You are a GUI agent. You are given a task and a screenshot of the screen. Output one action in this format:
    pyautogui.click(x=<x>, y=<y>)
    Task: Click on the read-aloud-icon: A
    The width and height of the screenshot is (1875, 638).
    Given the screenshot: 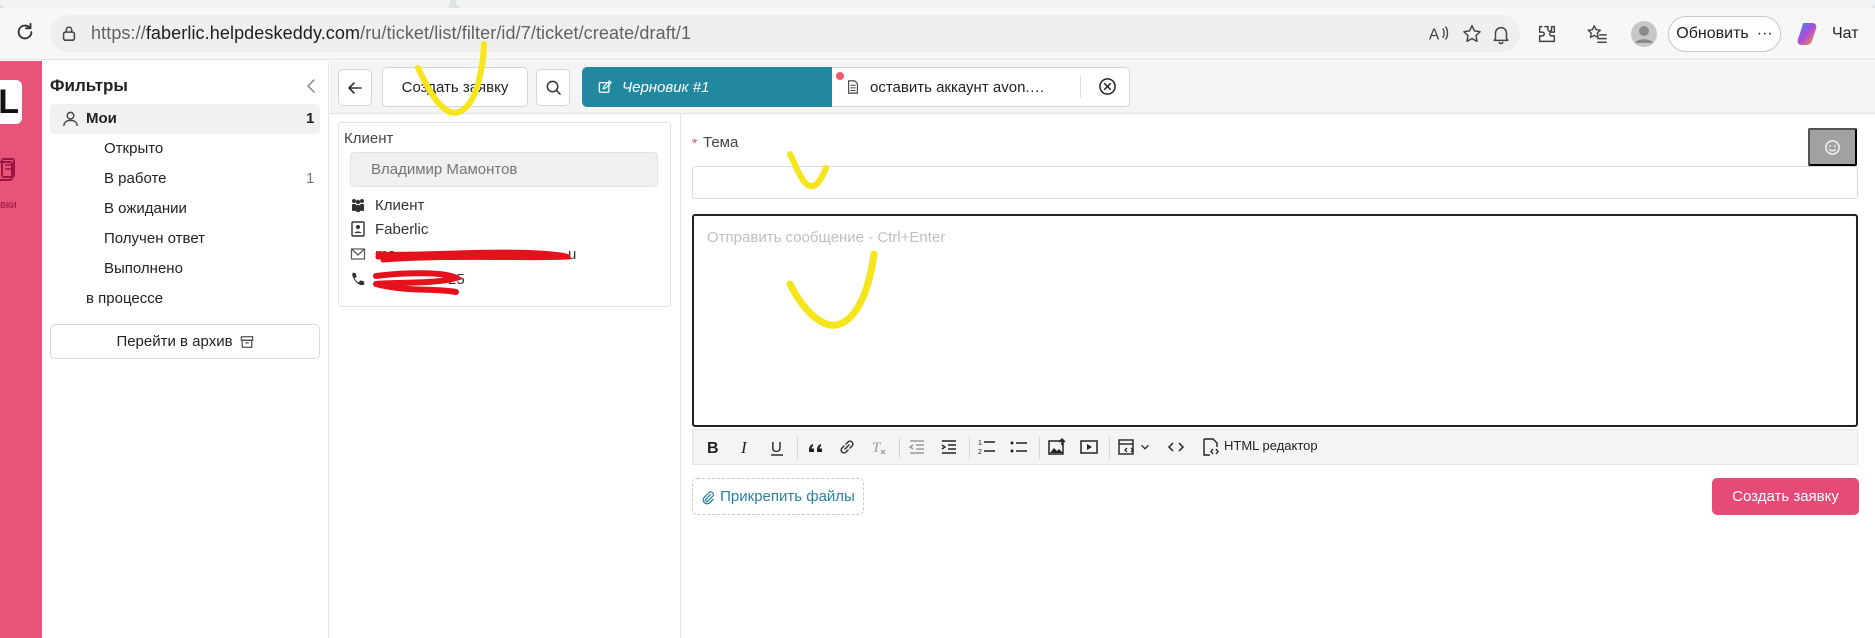 What is the action you would take?
    pyautogui.click(x=1439, y=34)
    